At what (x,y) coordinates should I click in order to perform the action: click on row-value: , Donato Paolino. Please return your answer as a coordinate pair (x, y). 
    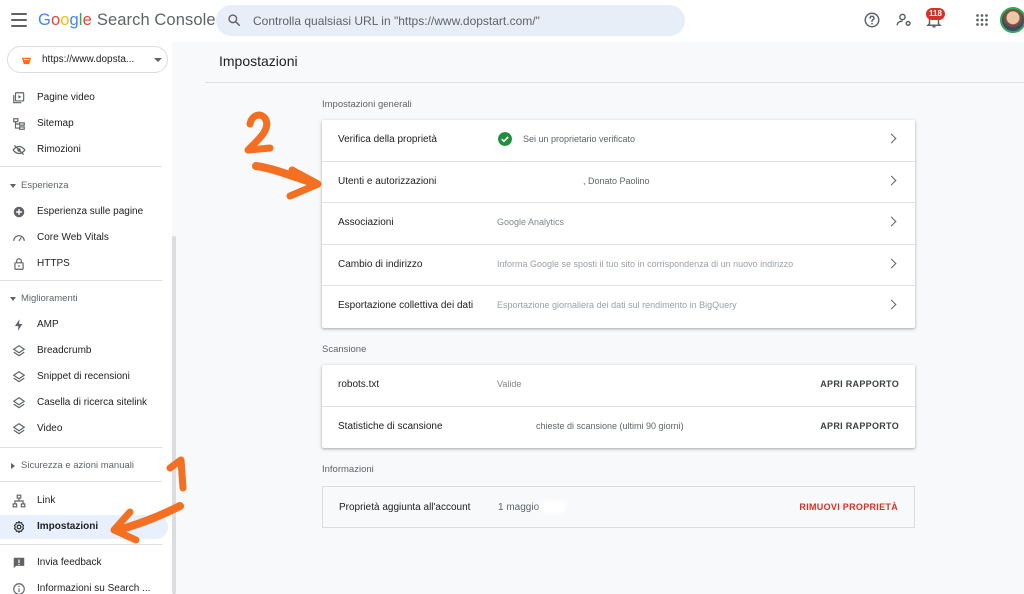
    Looking at the image, I should click on (616, 180).